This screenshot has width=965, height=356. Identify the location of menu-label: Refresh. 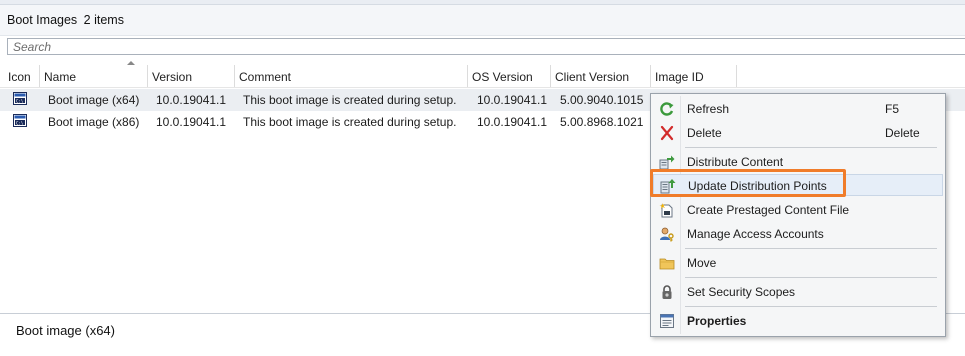
(708, 109).